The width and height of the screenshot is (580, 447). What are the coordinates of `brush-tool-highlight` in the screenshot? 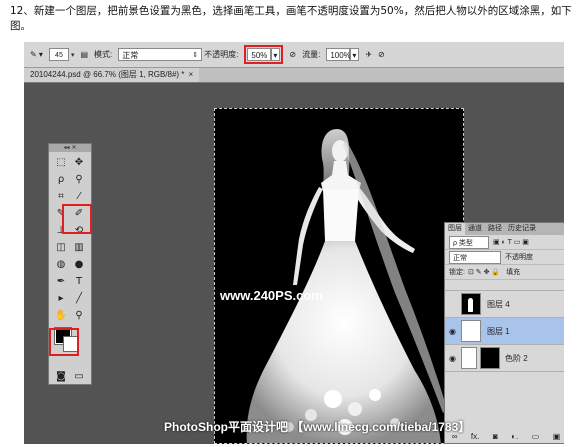 It's located at (77, 219).